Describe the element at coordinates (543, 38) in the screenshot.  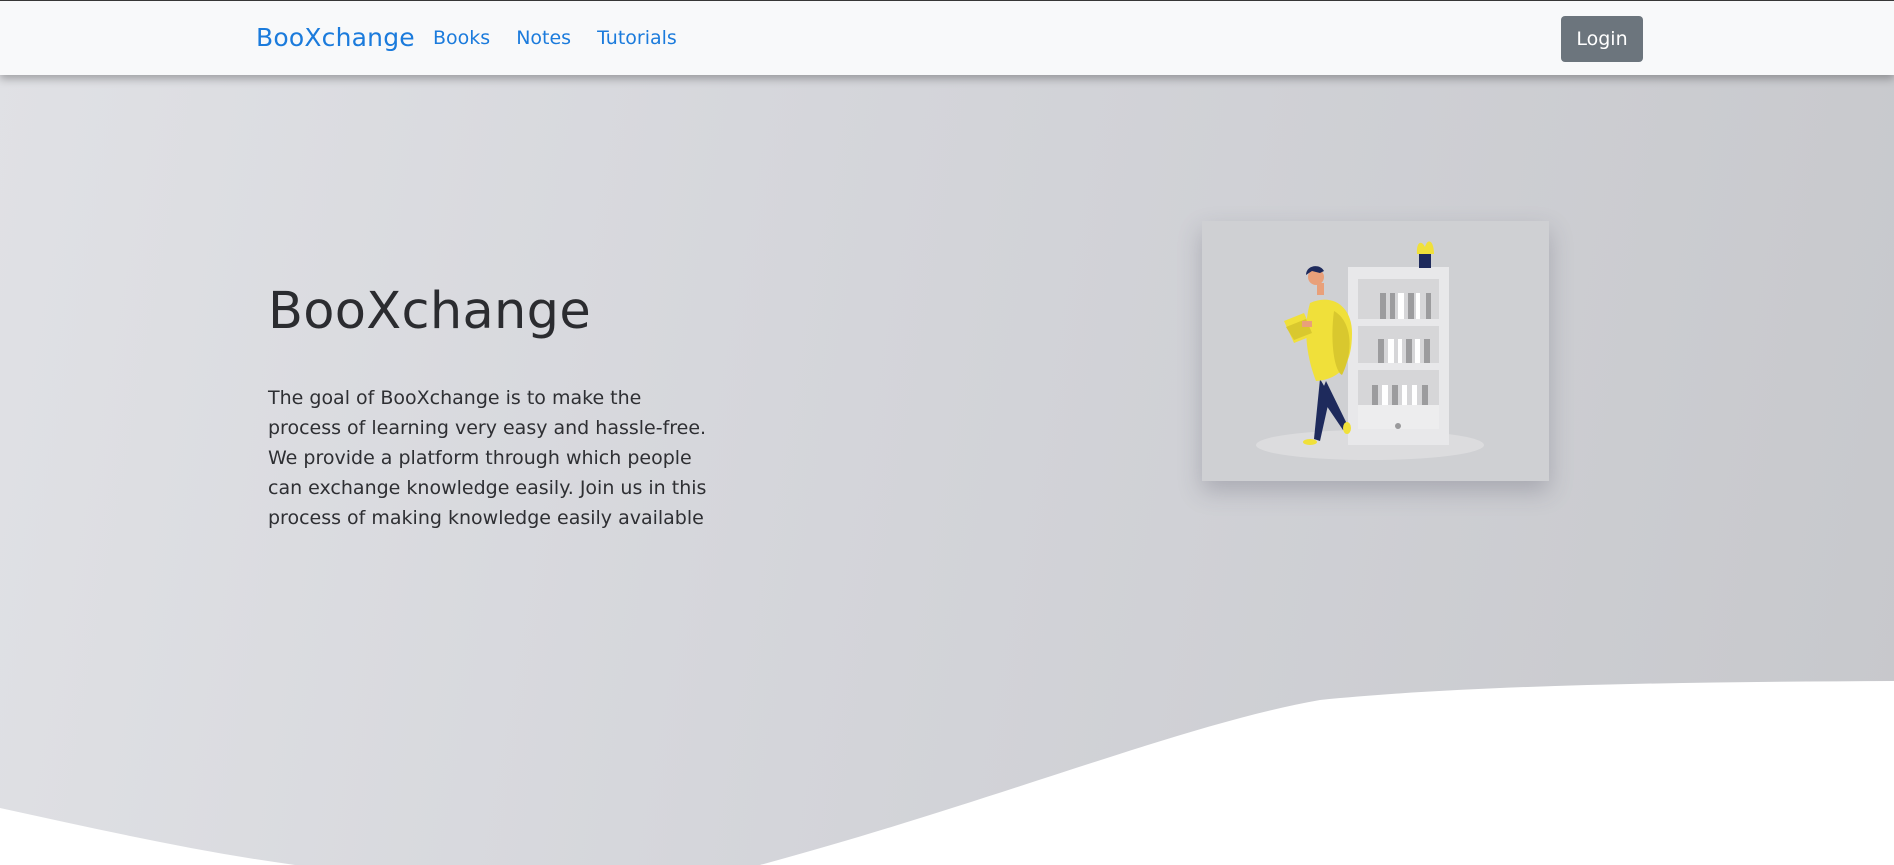
I see `nav-link-notes: Notes` at that location.